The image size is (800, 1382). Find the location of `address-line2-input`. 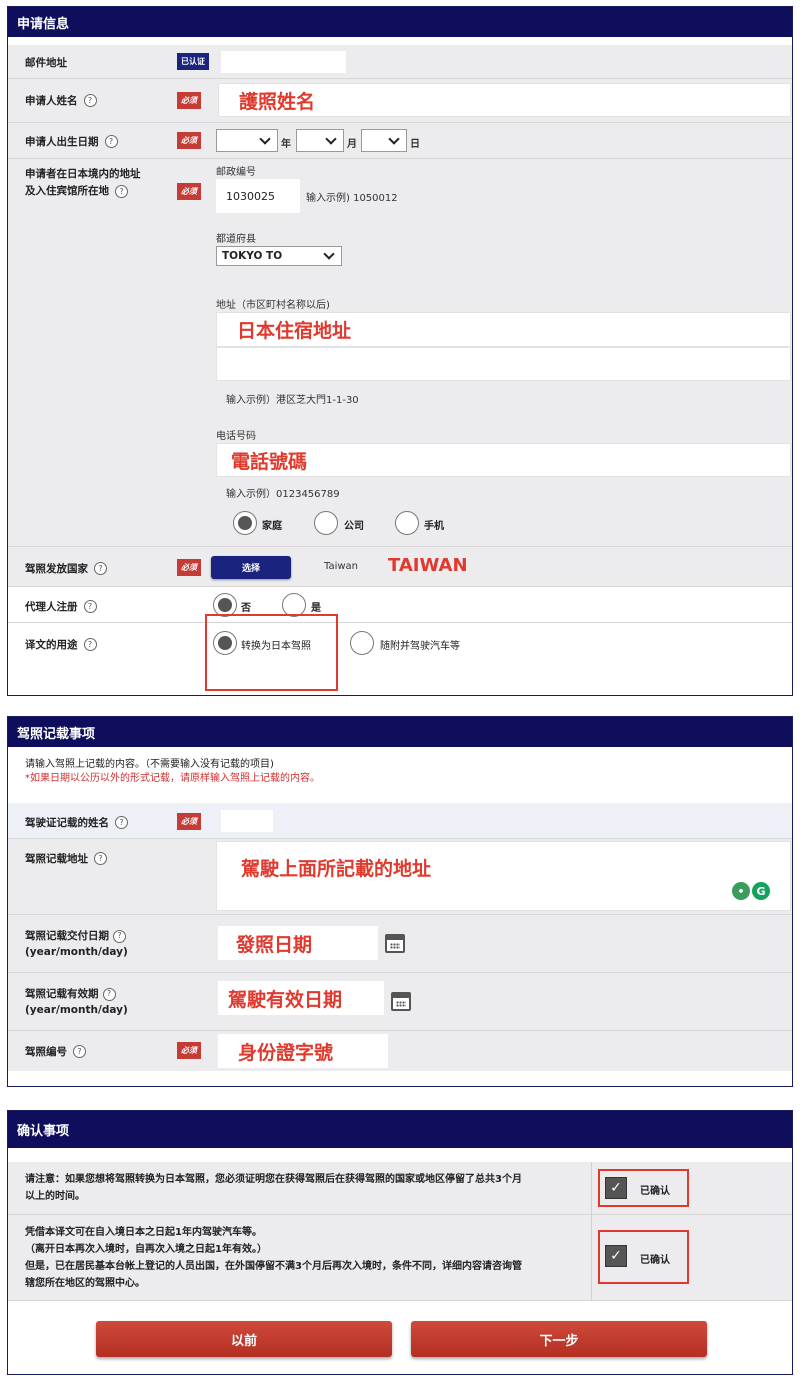

address-line2-input is located at coordinates (503, 364).